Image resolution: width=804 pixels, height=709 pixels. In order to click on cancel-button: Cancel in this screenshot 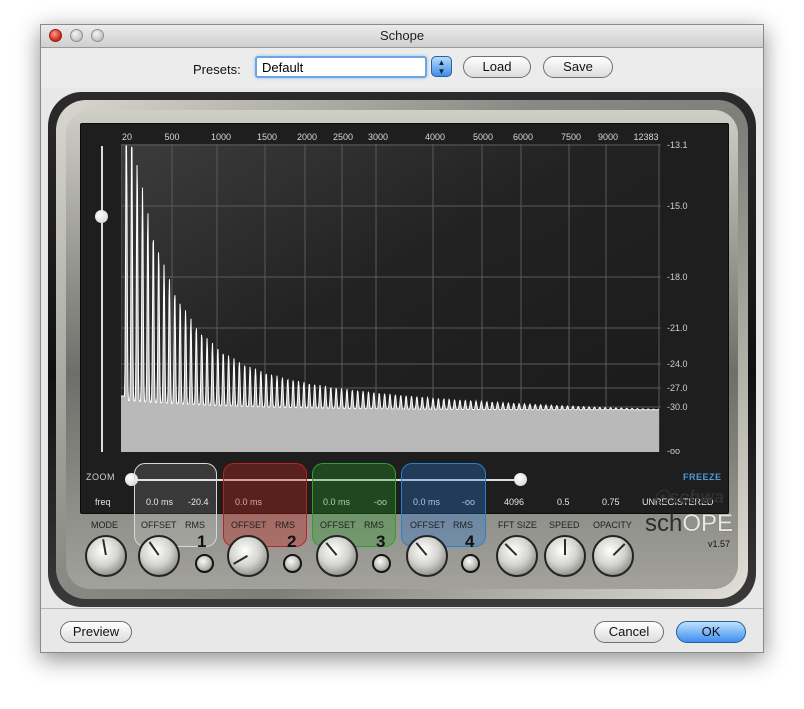, I will do `click(629, 632)`.